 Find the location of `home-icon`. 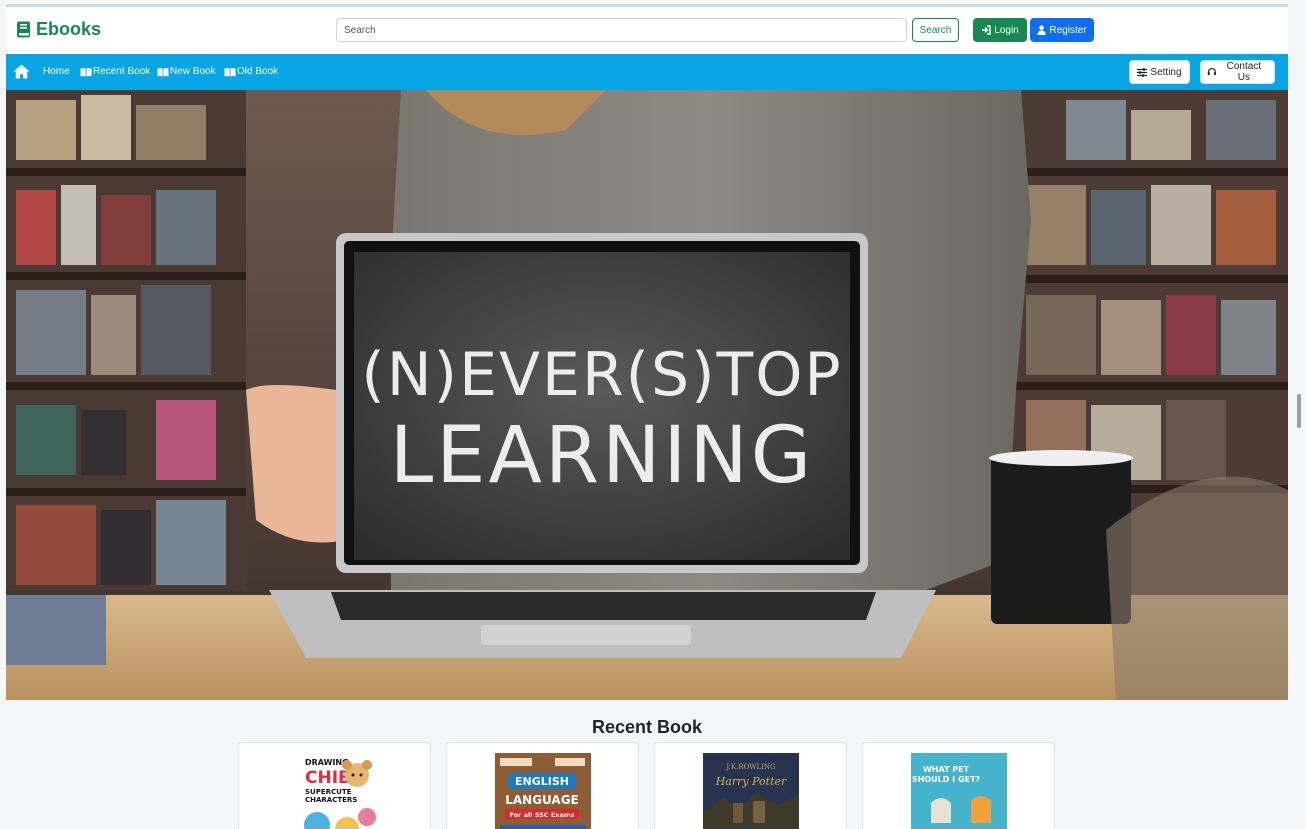

home-icon is located at coordinates (21, 71).